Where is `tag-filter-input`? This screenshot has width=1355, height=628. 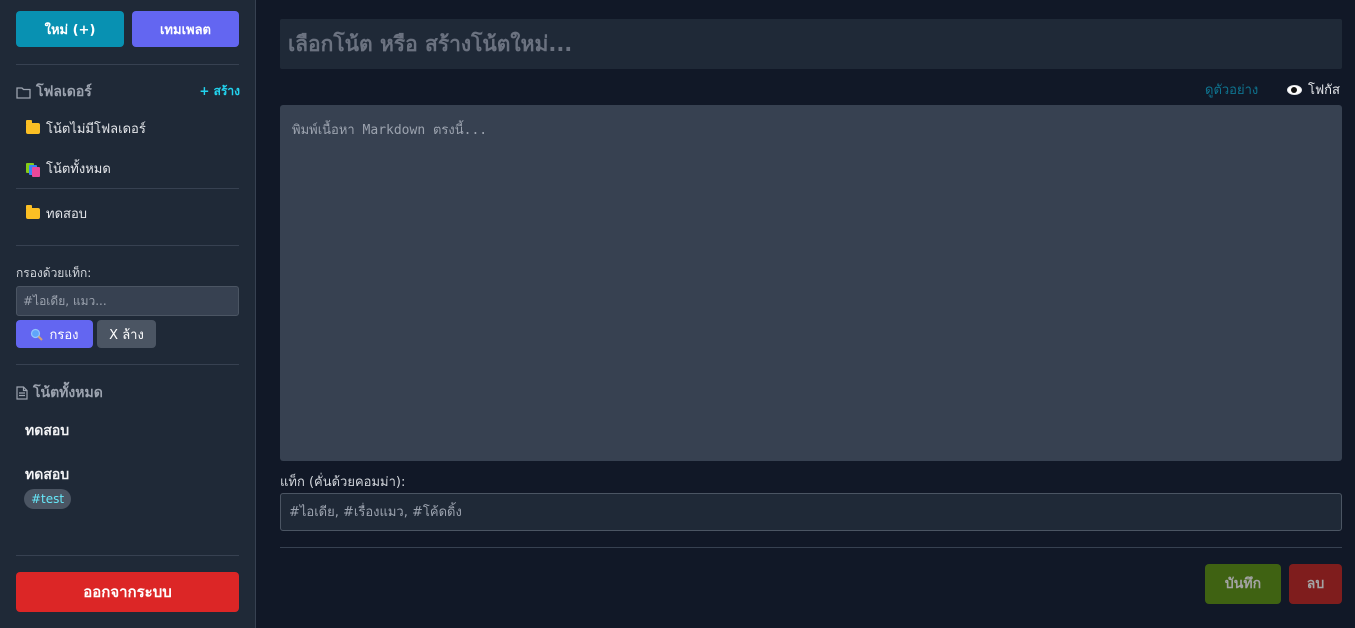
tag-filter-input is located at coordinates (127, 301).